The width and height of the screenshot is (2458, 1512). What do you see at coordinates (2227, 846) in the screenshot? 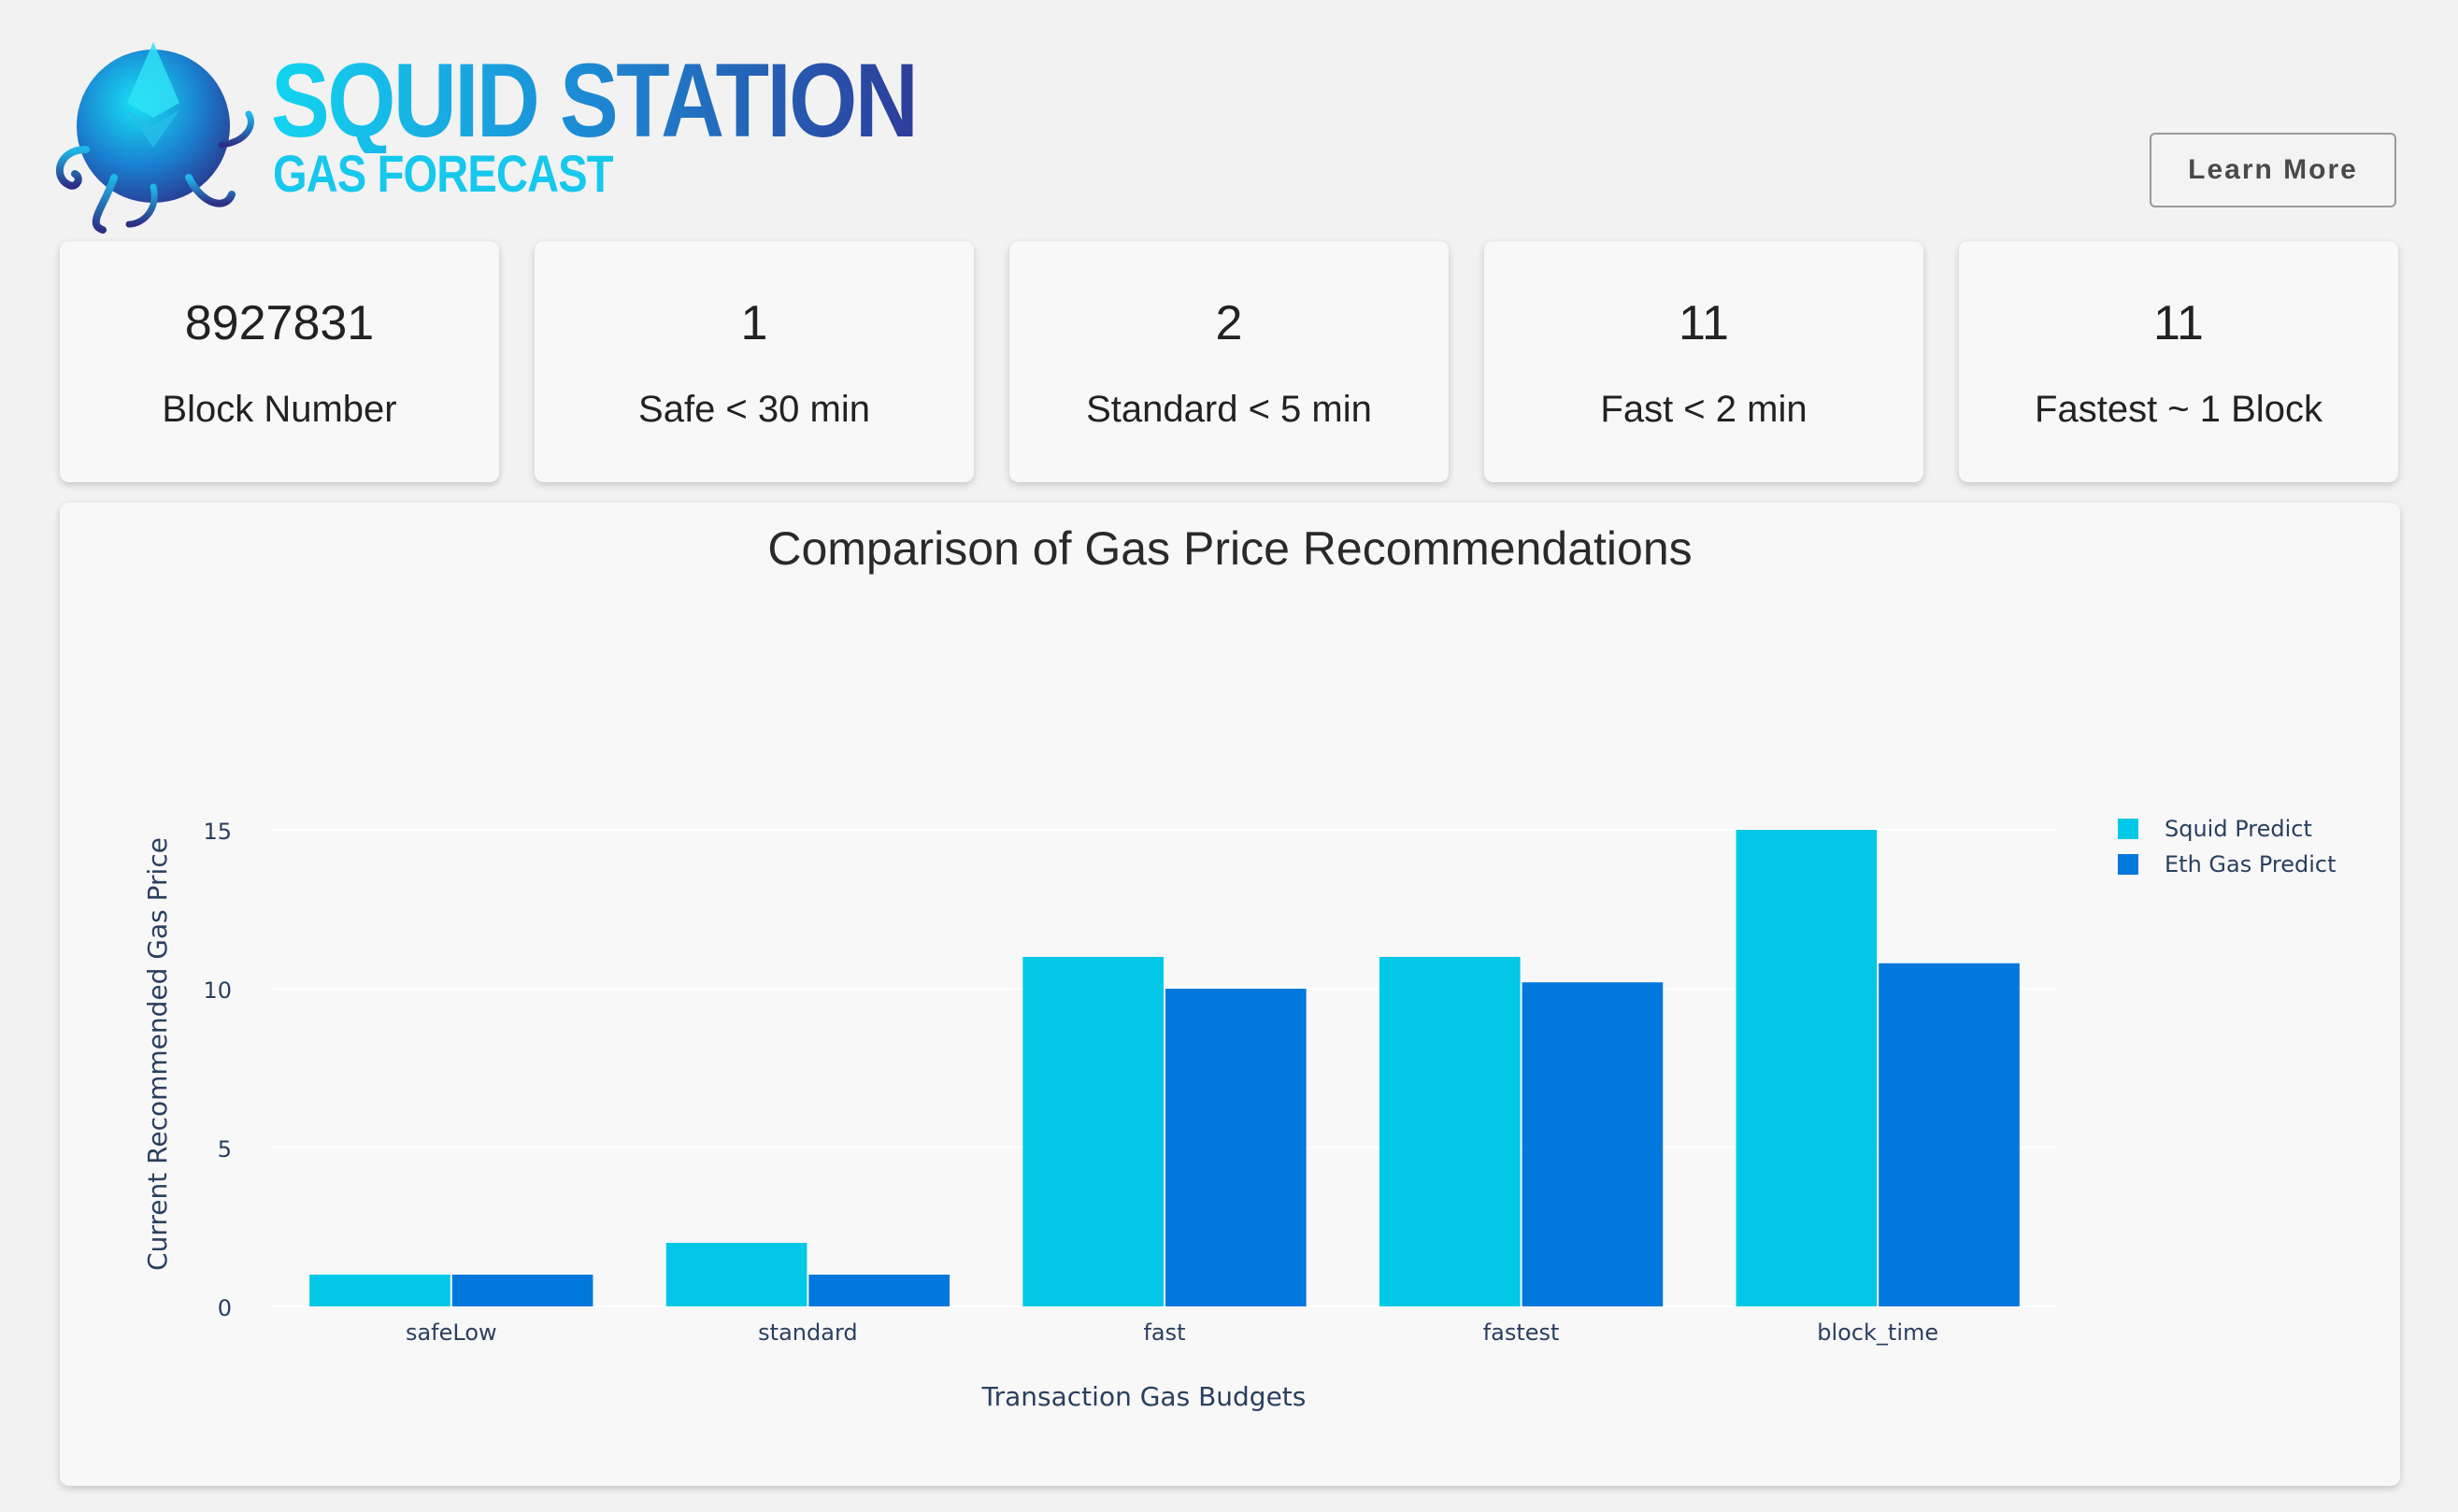
I see `chart-legend: Squid Predict Eth Gas Predict` at bounding box center [2227, 846].